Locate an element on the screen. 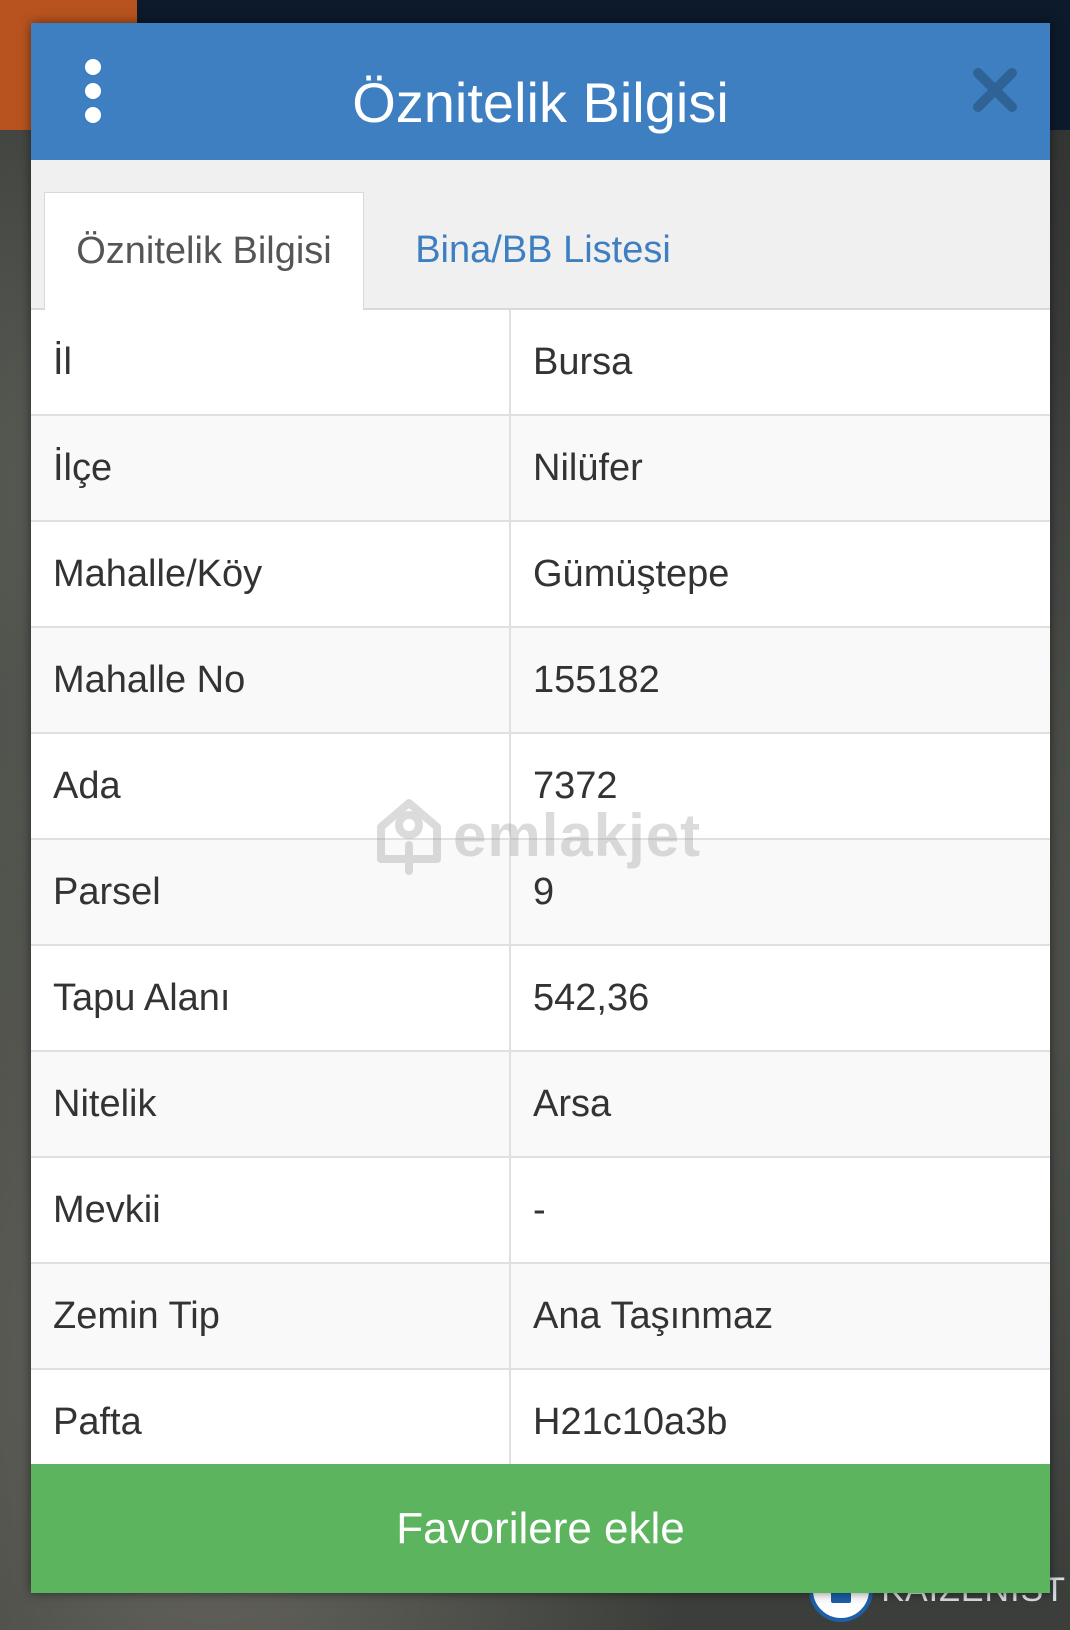  row-key: Tapu Alanı is located at coordinates (271, 998).